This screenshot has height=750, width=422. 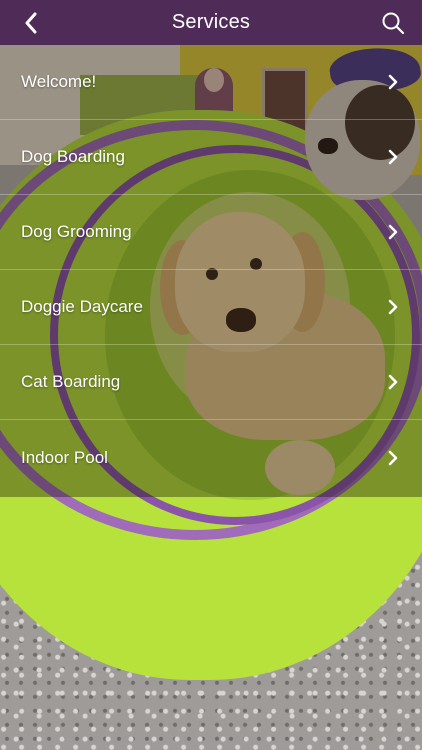 What do you see at coordinates (64, 457) in the screenshot?
I see `menu-item-label: Indoor Pool` at bounding box center [64, 457].